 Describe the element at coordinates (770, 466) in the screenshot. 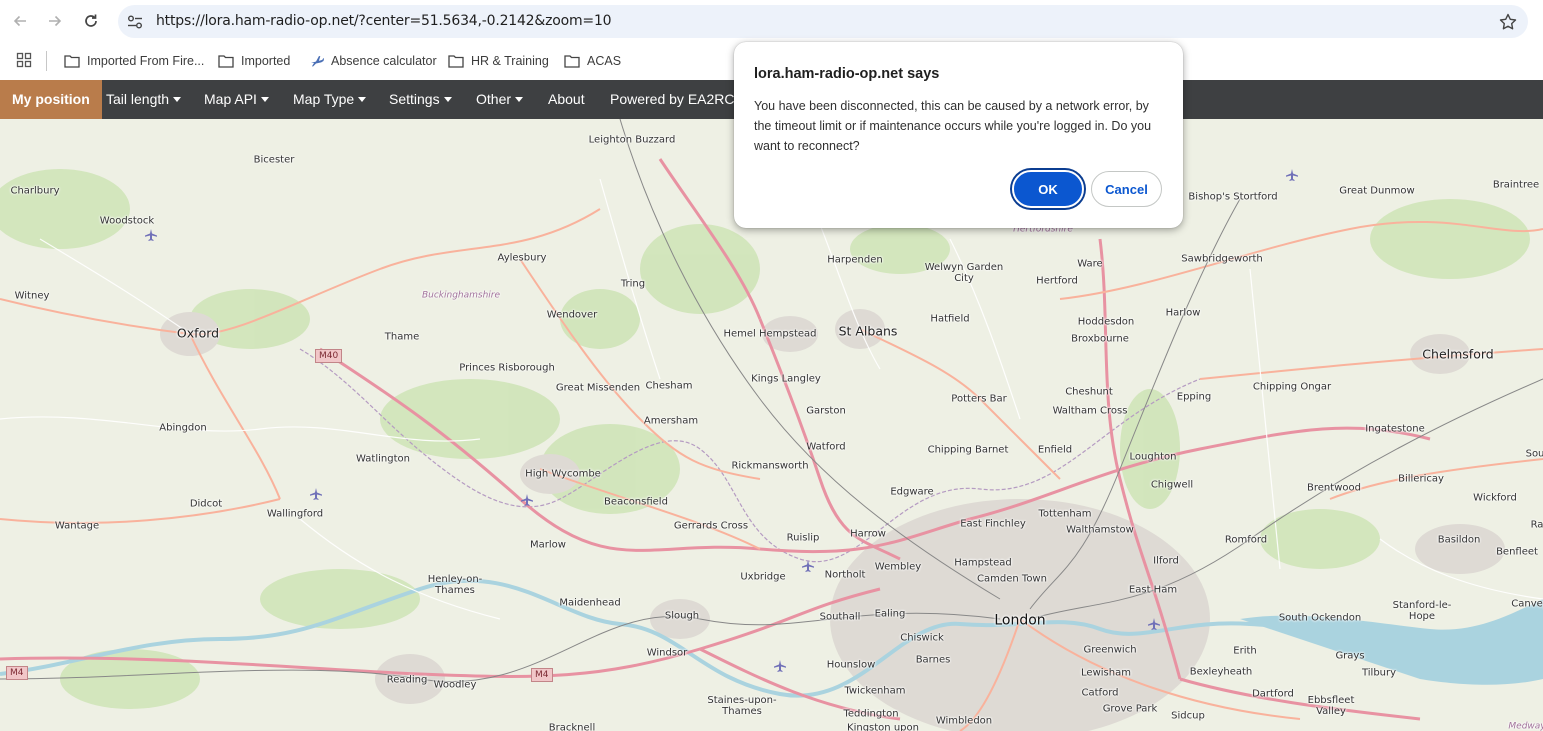

I see `map-label: Rickmansworth` at that location.